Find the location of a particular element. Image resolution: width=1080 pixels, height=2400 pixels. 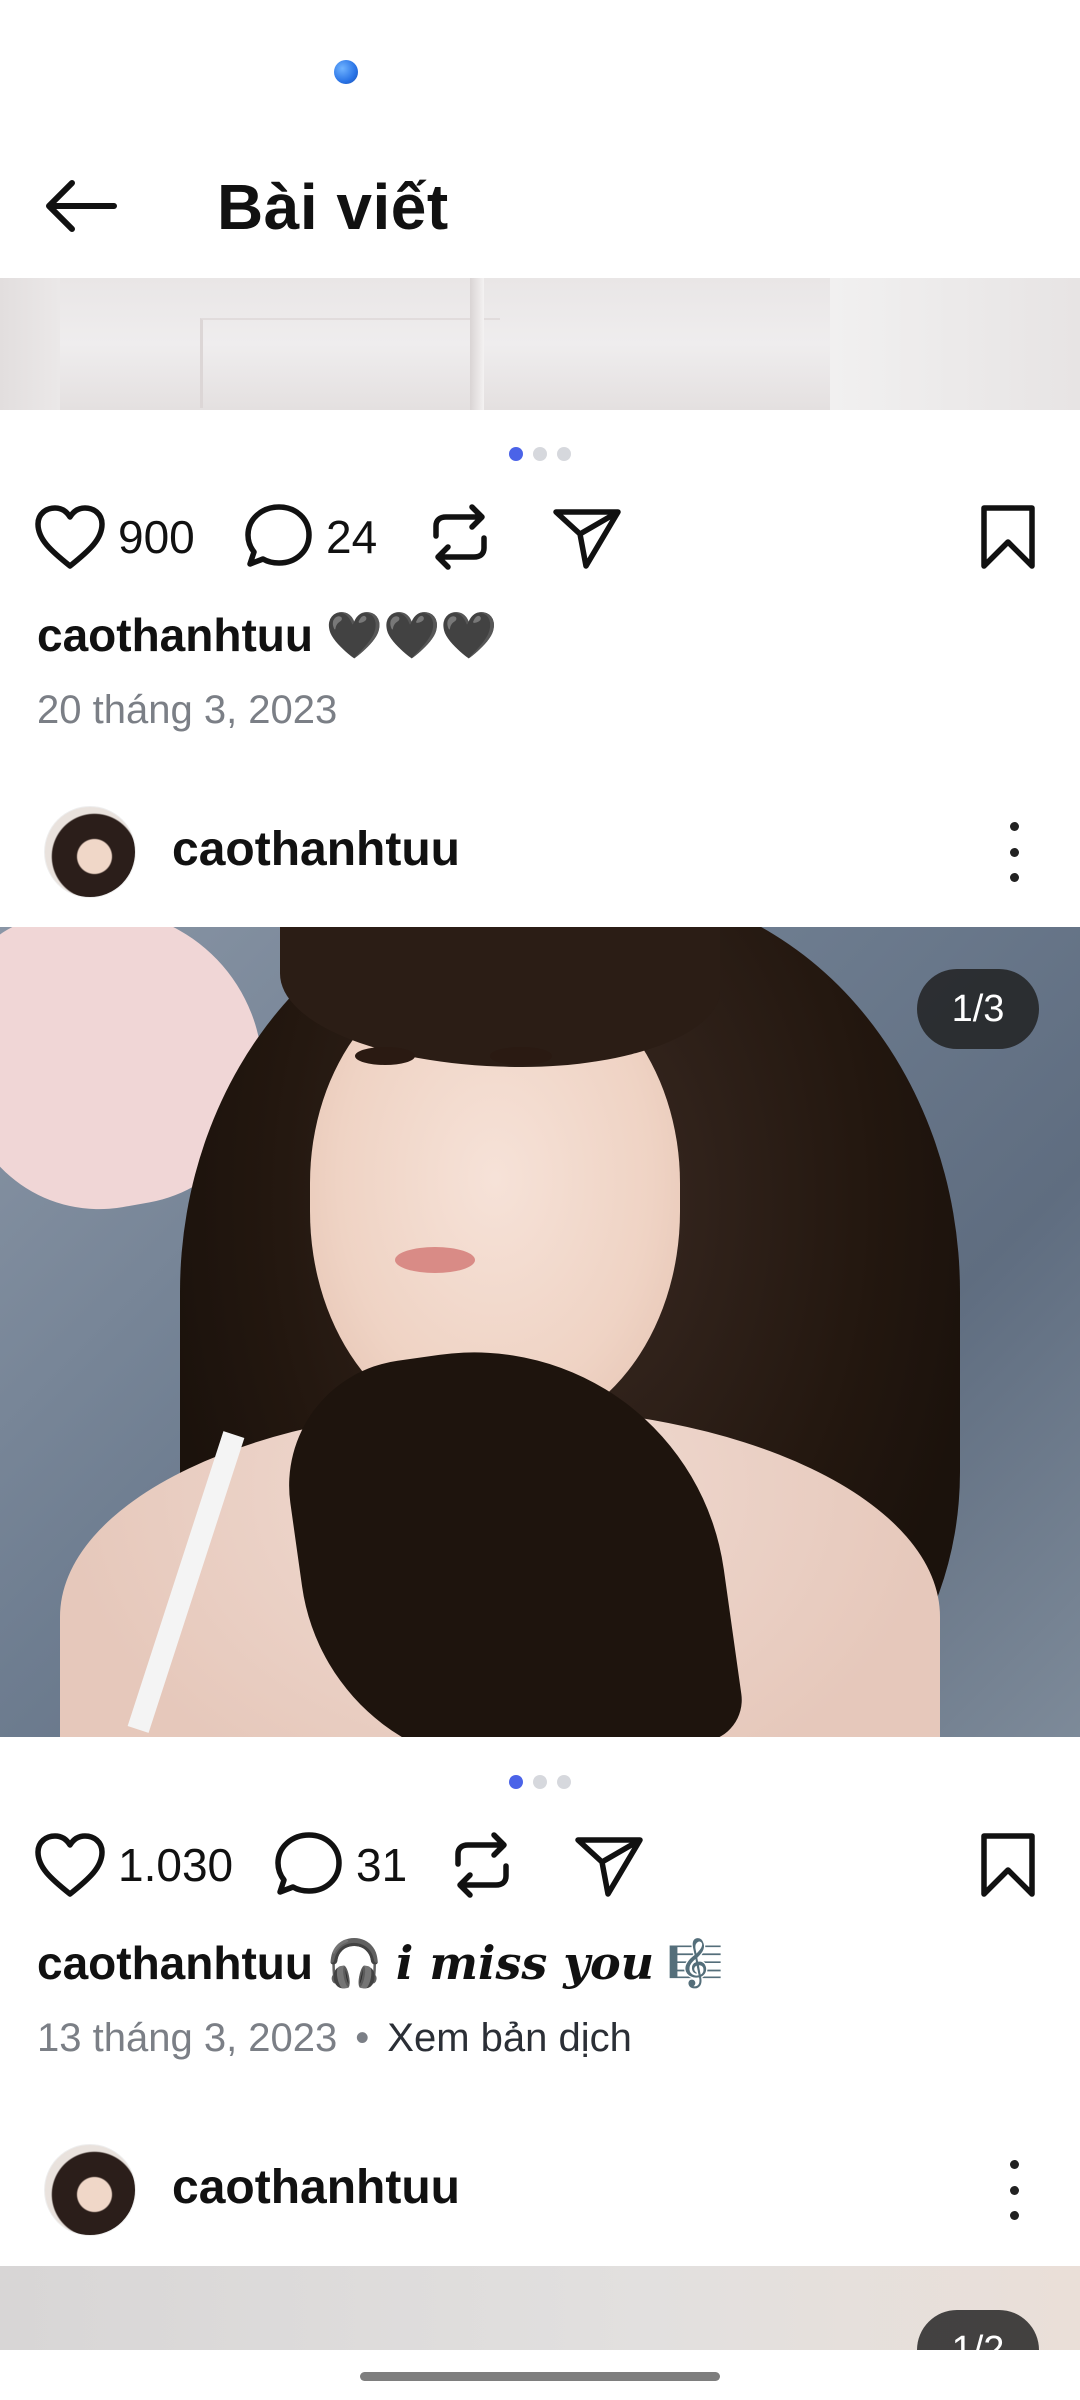

comment-button: 24 is located at coordinates (310, 537).